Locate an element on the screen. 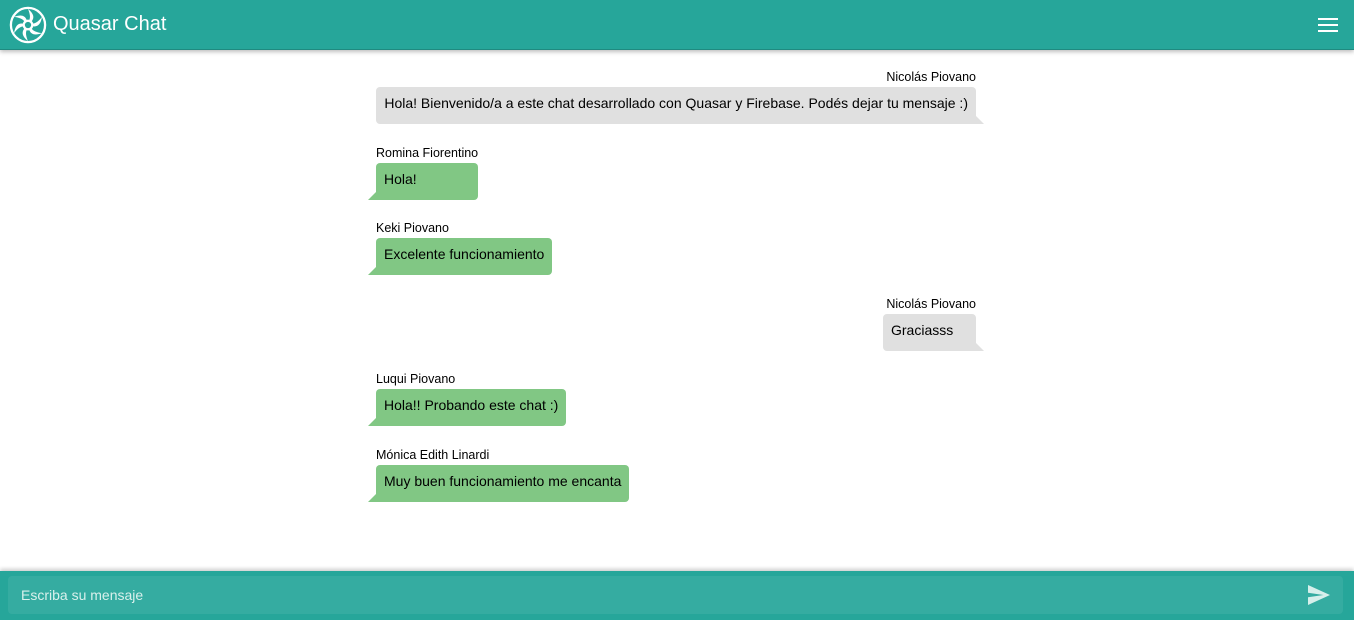  message-bubble: Hola! is located at coordinates (423, 181).